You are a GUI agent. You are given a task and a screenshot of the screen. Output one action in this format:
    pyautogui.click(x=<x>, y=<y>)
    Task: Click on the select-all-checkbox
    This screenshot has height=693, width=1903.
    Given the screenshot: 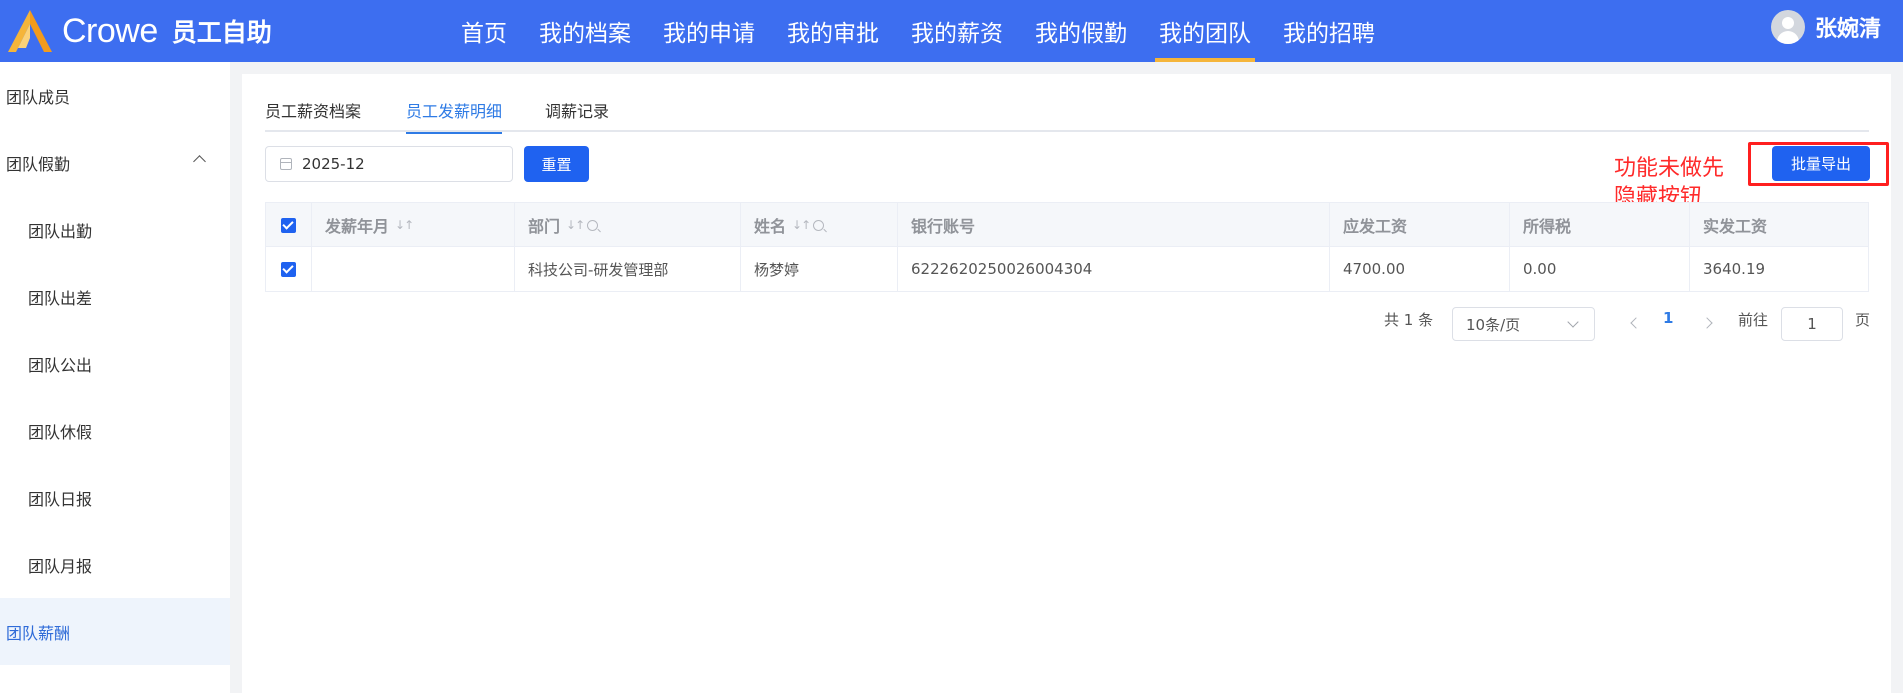 What is the action you would take?
    pyautogui.click(x=288, y=225)
    